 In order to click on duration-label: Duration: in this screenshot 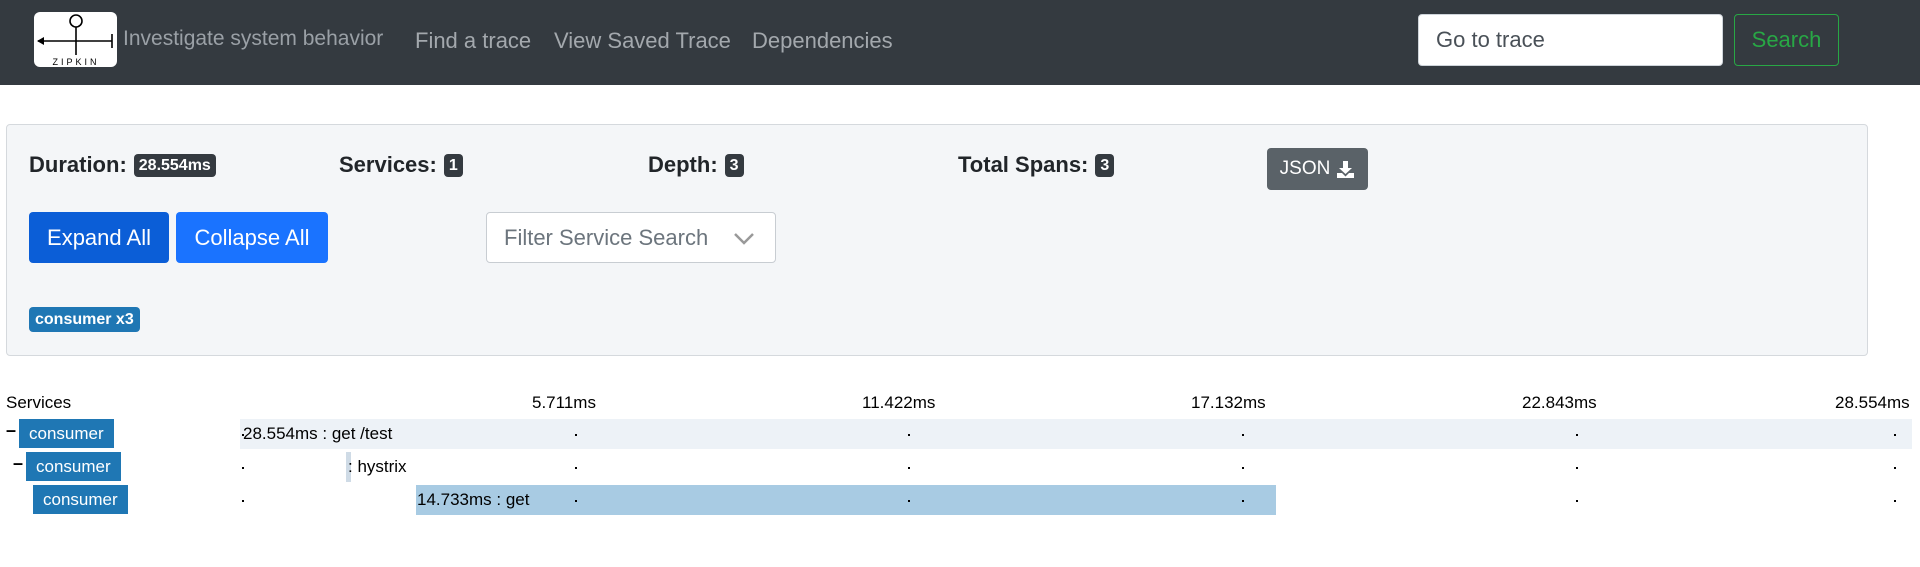, I will do `click(78, 164)`.